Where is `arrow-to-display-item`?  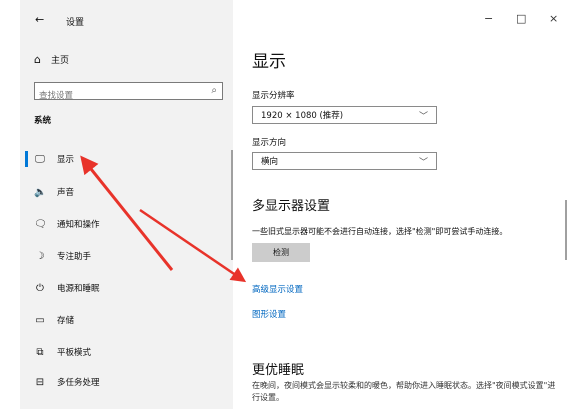
arrow-to-display-item is located at coordinates (127, 213).